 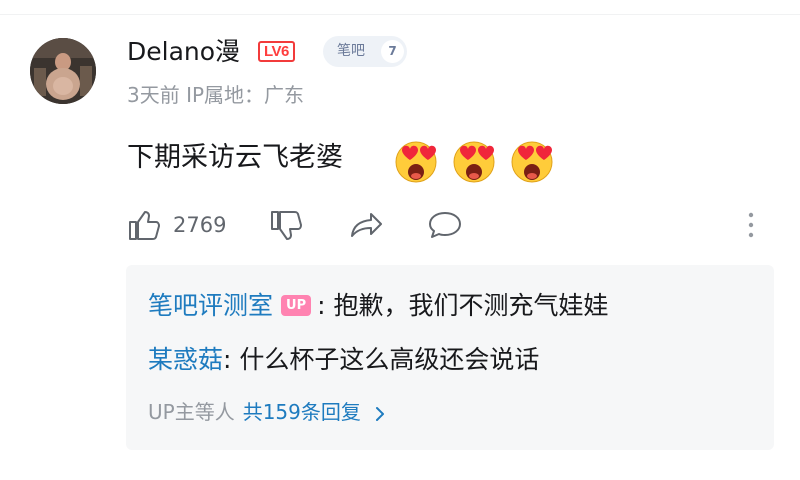 What do you see at coordinates (380, 413) in the screenshot?
I see `chevron-right-icon` at bounding box center [380, 413].